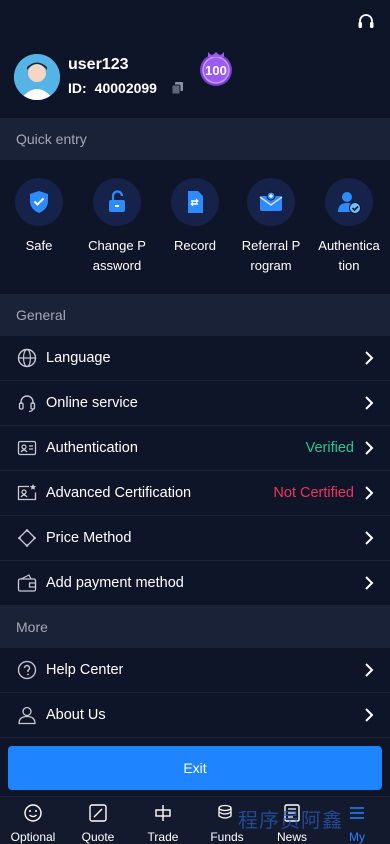 This screenshot has width=390, height=844. I want to click on username: user123, so click(98, 64).